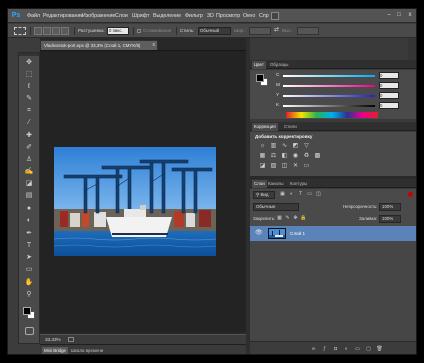  Describe the element at coordinates (47, 31) in the screenshot. I see `add-selection-icon` at that location.